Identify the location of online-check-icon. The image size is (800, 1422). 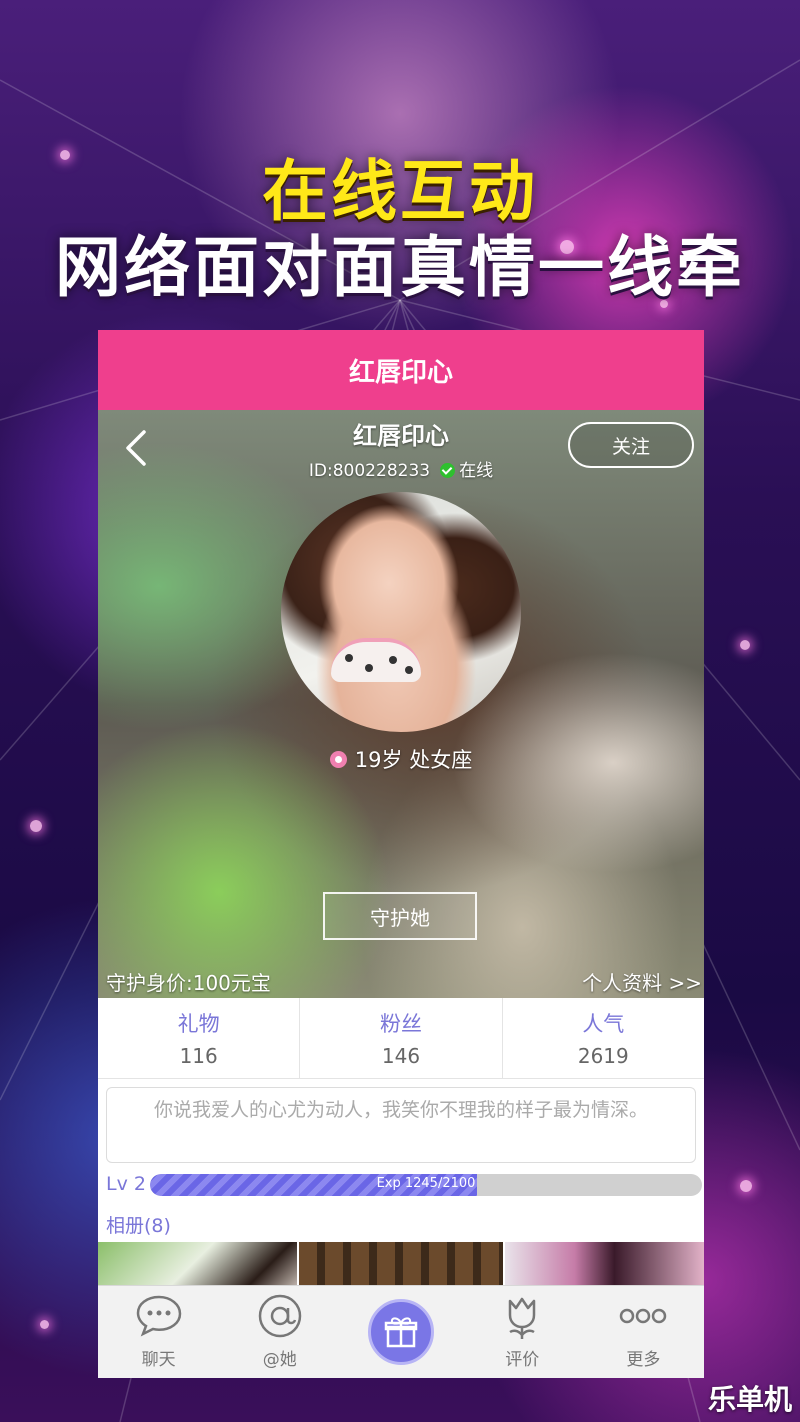
(448, 470).